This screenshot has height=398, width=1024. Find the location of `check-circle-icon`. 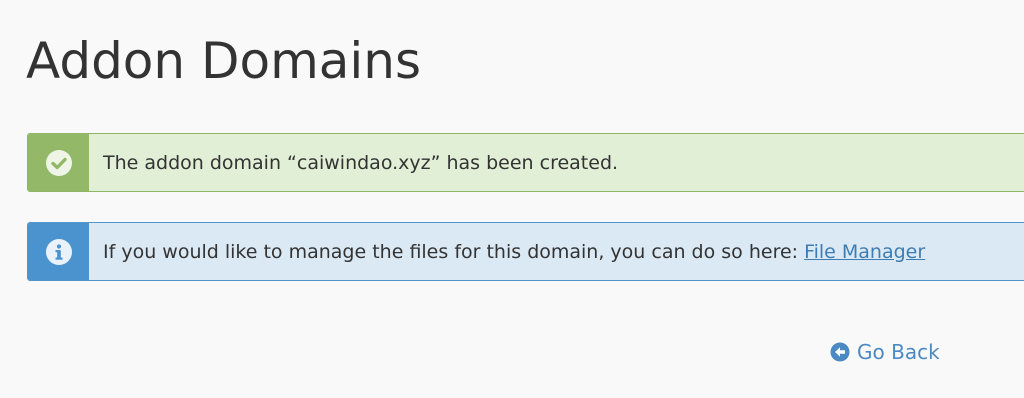

check-circle-icon is located at coordinates (59, 163).